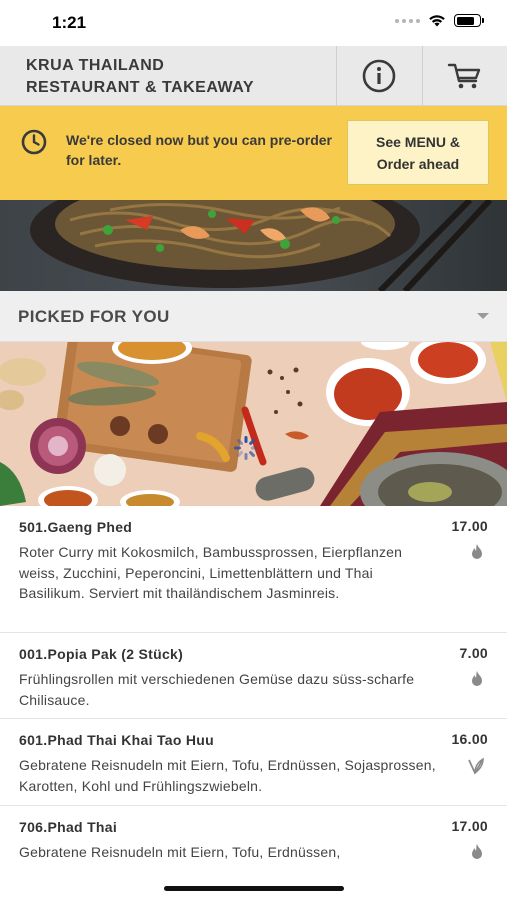  What do you see at coordinates (117, 740) in the screenshot?
I see `menu-item-name: 601.Phad Thai Khai Tao Huu` at bounding box center [117, 740].